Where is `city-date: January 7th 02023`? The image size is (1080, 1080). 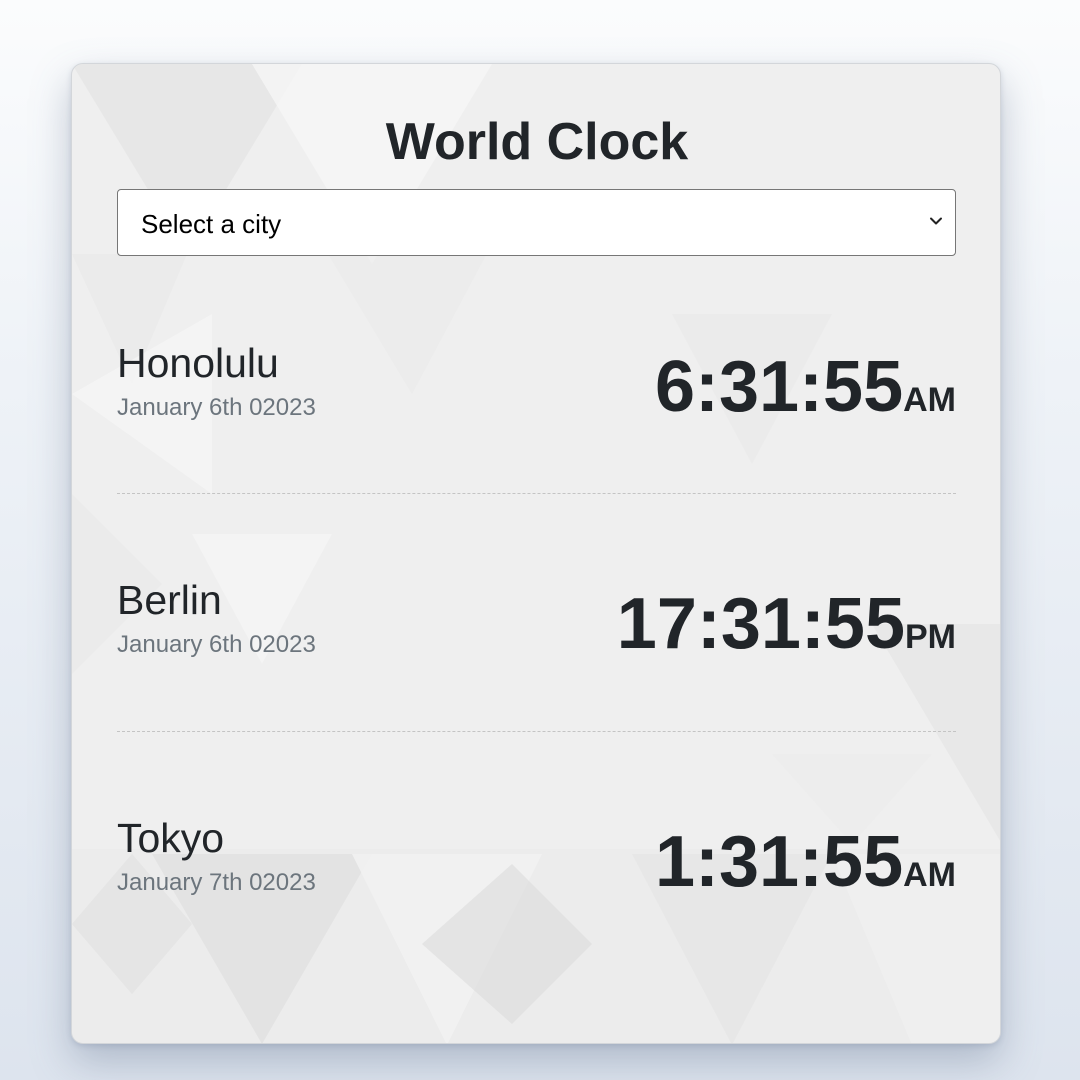
city-date: January 7th 02023 is located at coordinates (216, 882).